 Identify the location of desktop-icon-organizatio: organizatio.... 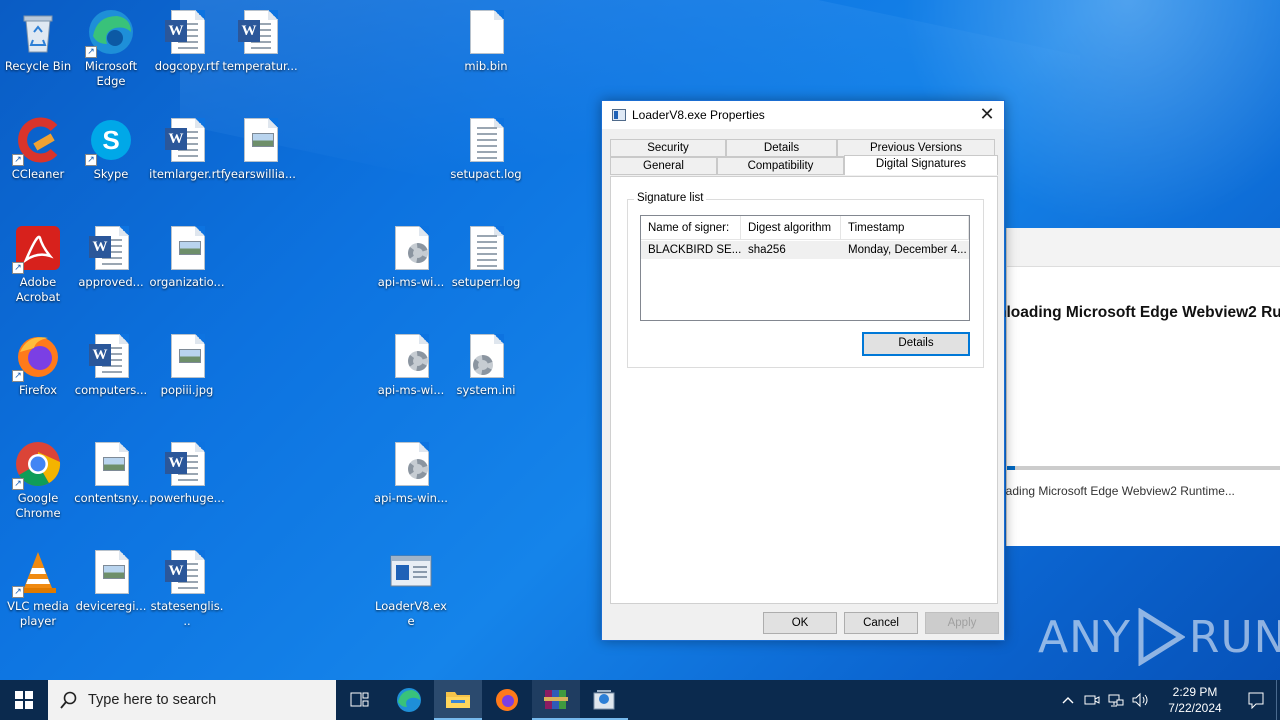
(187, 257).